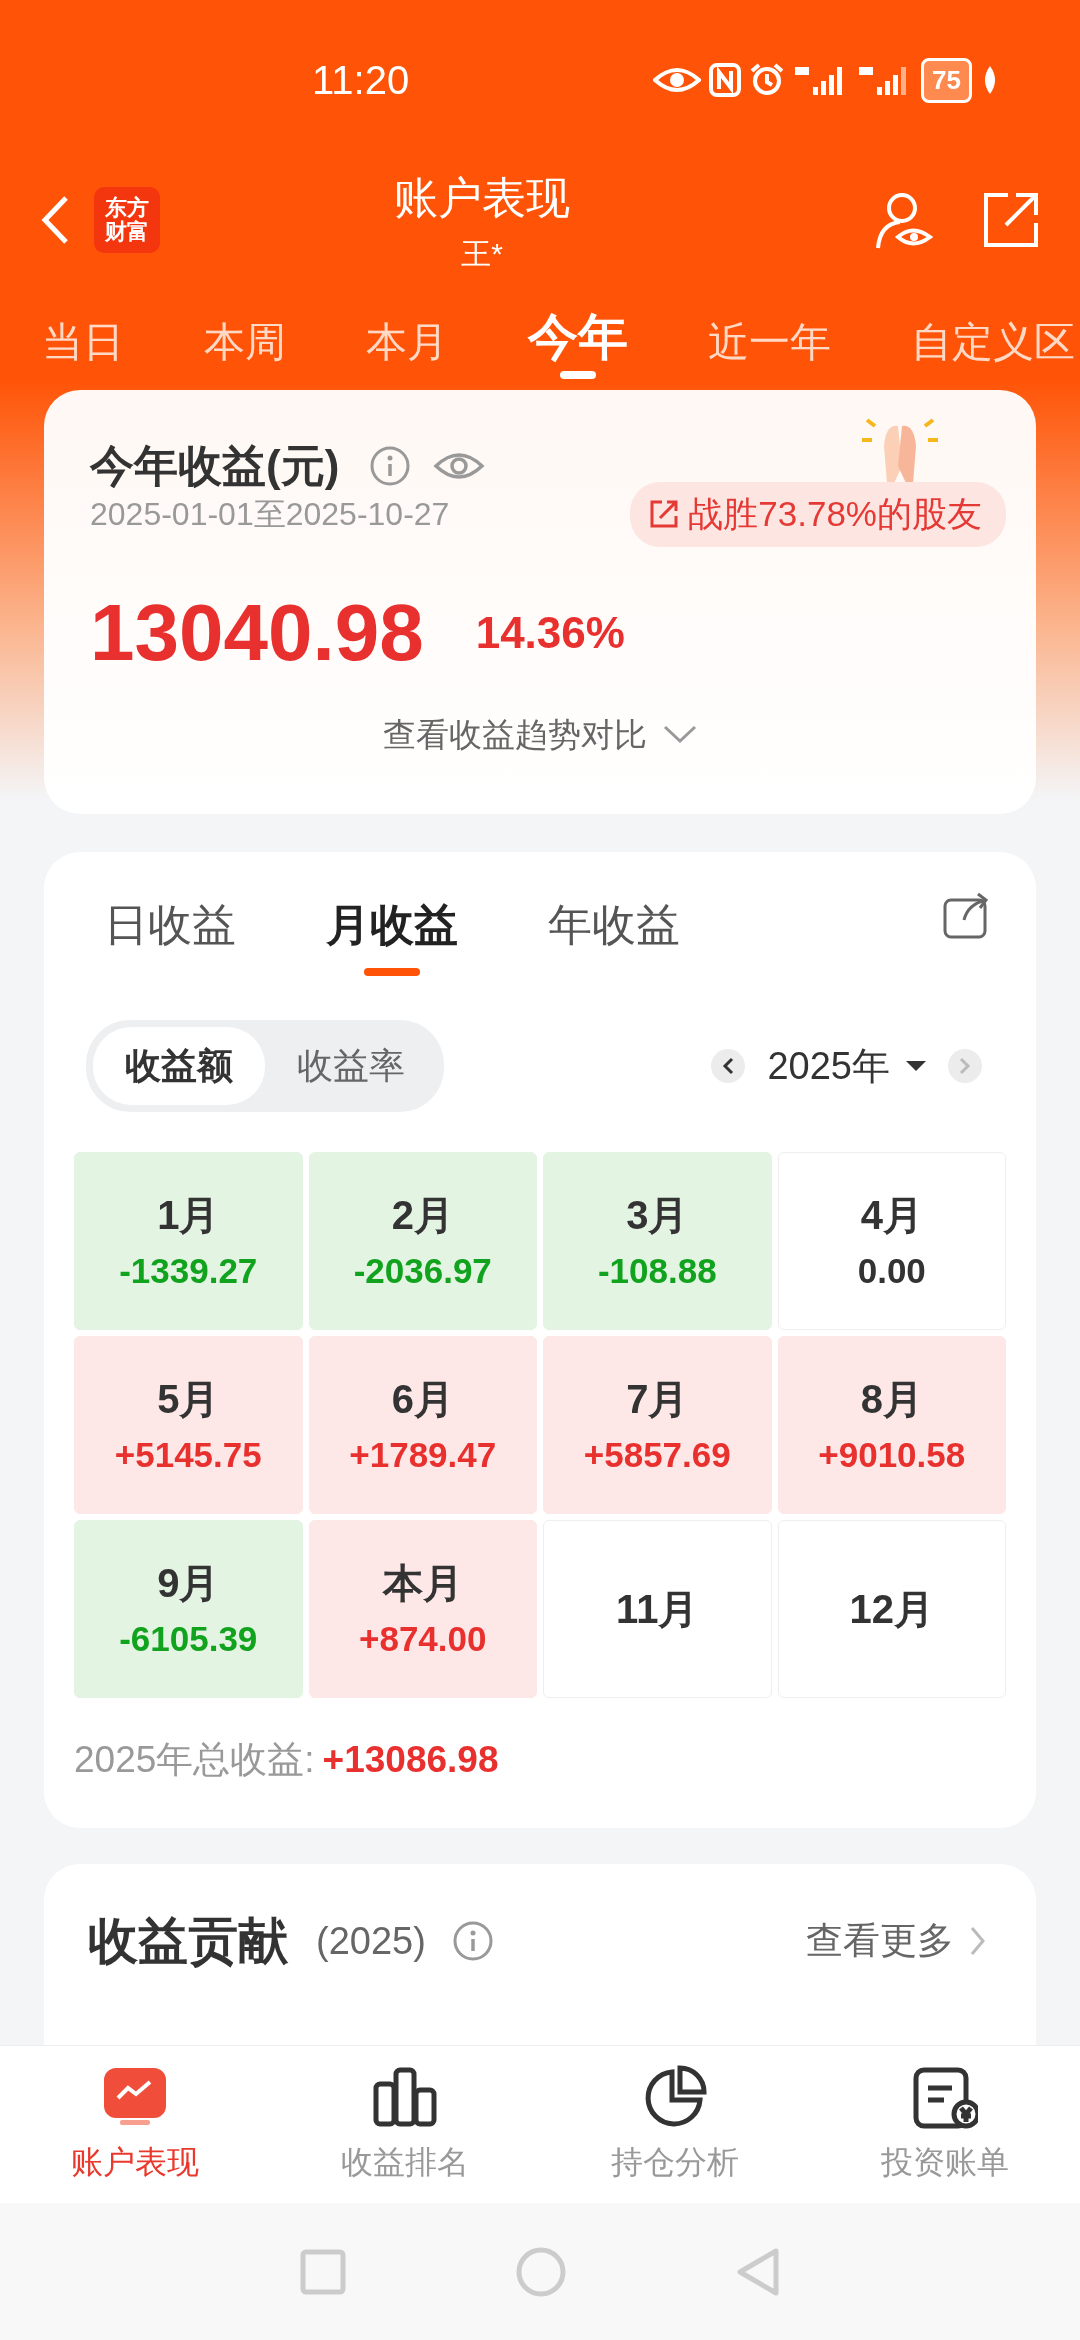  I want to click on logo-text: 财富, so click(127, 232).